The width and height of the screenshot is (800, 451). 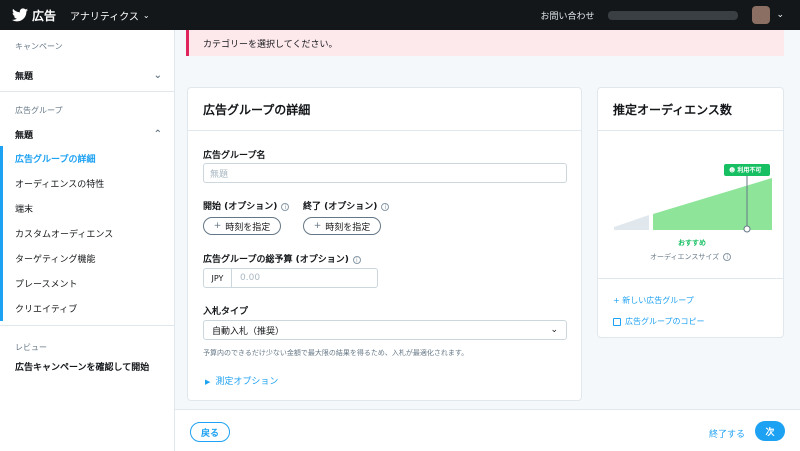 What do you see at coordinates (44, 15) in the screenshot?
I see `brand-label: 広告` at bounding box center [44, 15].